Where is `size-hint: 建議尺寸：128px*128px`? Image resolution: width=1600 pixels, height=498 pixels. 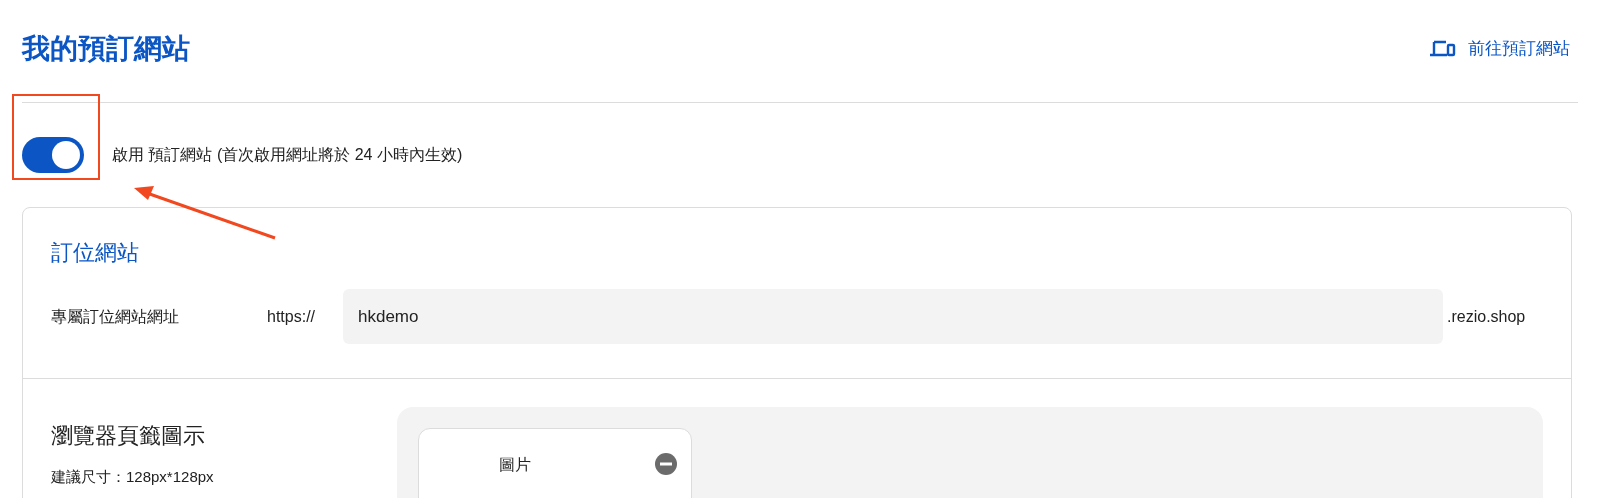
size-hint: 建議尺寸：128px*128px is located at coordinates (133, 477).